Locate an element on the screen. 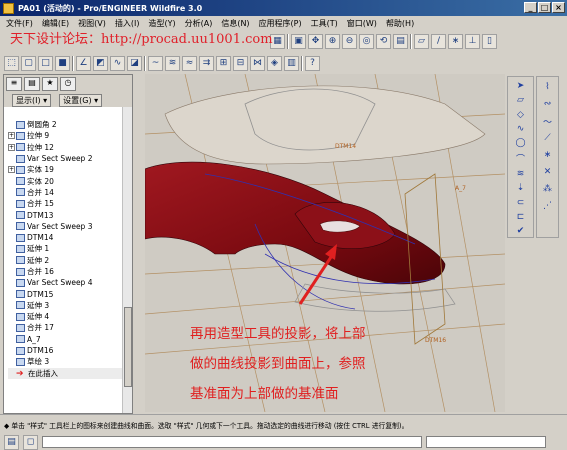  tree-item: + 拉伸 9 is located at coordinates (67, 135).